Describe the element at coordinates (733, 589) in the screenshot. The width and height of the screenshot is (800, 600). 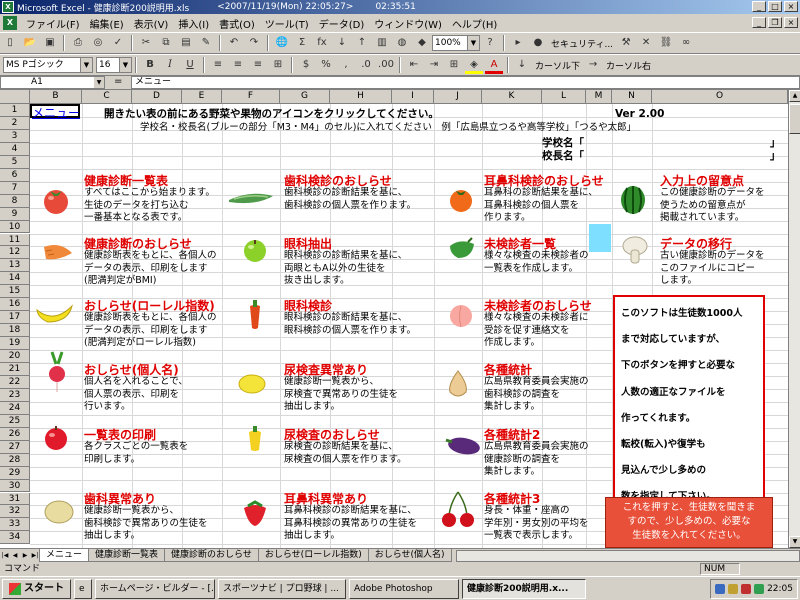
I see `tray-volume-icon` at that location.